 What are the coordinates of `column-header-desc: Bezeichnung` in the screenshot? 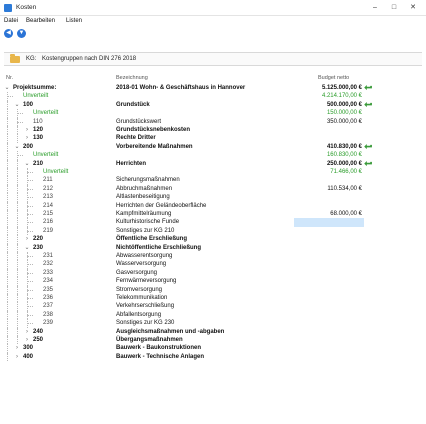 It's located at (132, 78).